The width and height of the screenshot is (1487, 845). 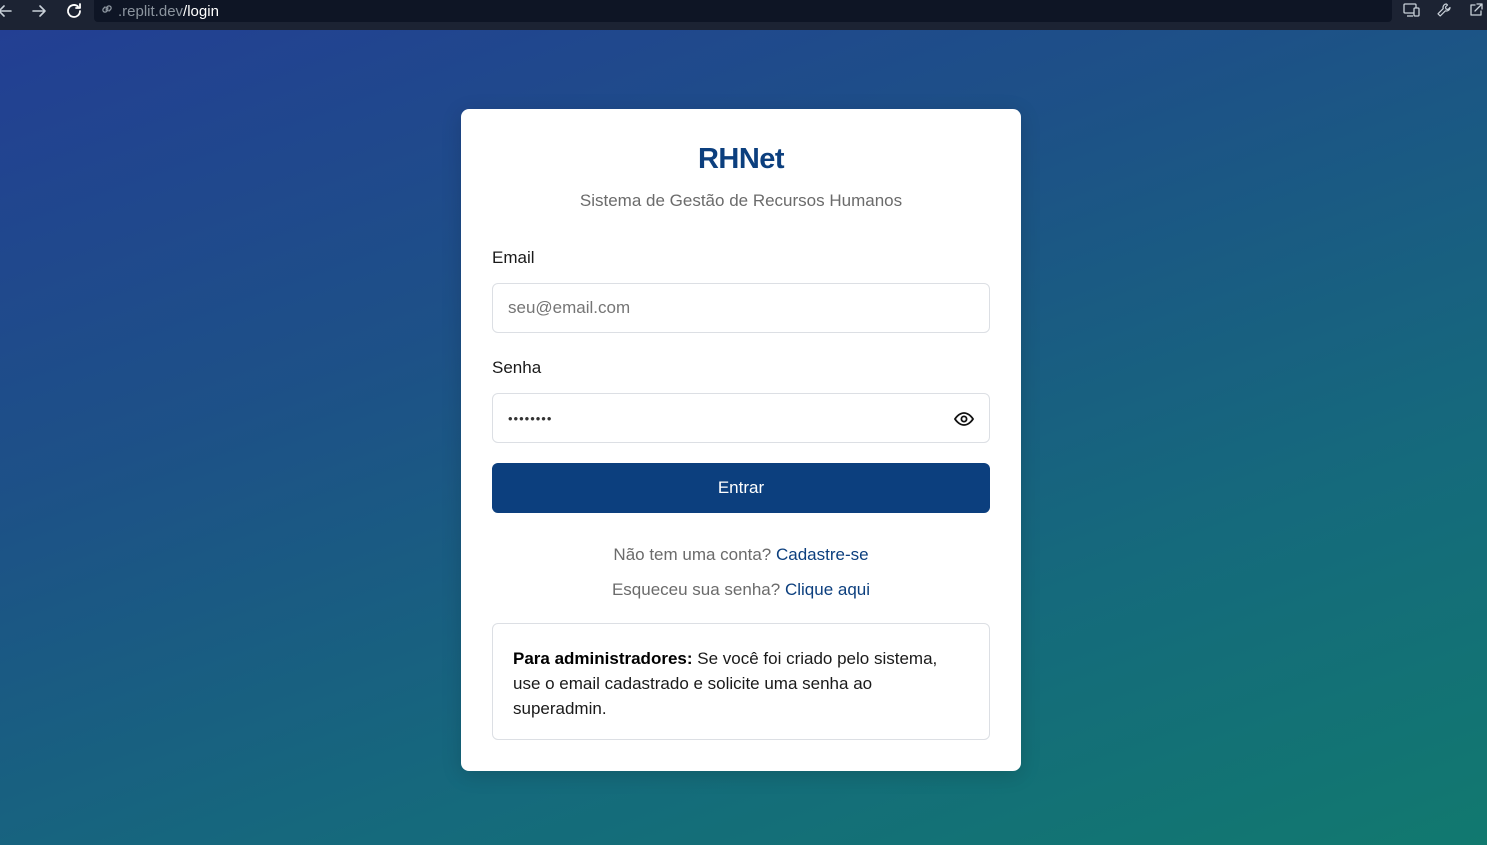 I want to click on signup-prompt: Não tem uma conta?, so click(x=692, y=554).